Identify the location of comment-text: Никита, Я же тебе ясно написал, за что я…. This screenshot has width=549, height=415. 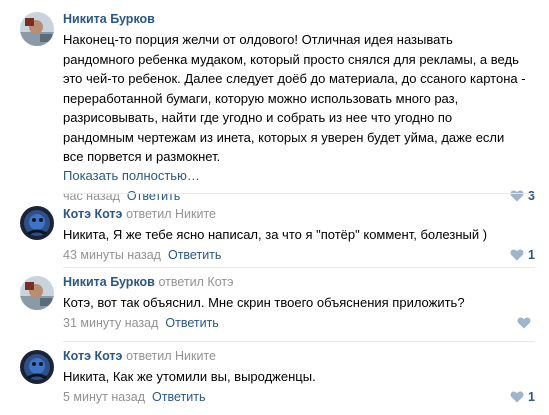
(275, 234).